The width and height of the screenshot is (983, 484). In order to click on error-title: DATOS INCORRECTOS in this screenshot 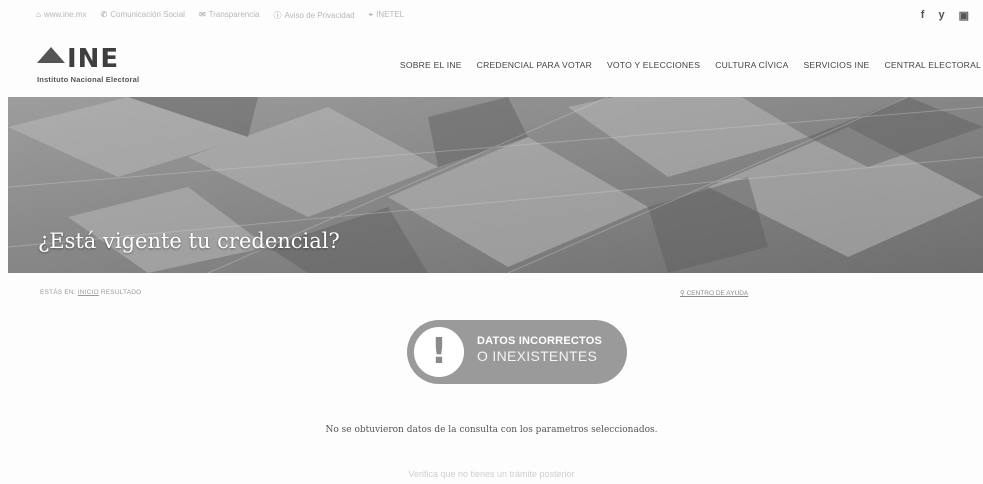, I will do `click(540, 341)`.